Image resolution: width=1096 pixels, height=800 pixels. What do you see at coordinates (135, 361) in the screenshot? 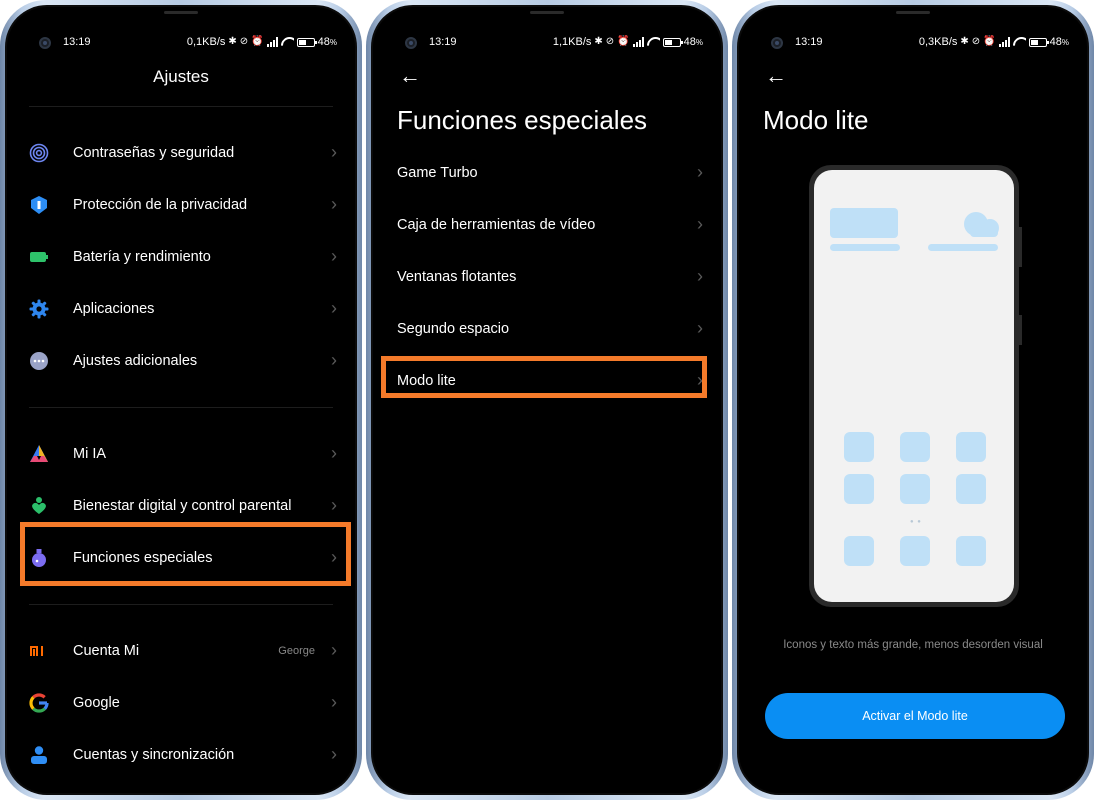
I see `settings-item-label: Ajustes adicionales` at bounding box center [135, 361].